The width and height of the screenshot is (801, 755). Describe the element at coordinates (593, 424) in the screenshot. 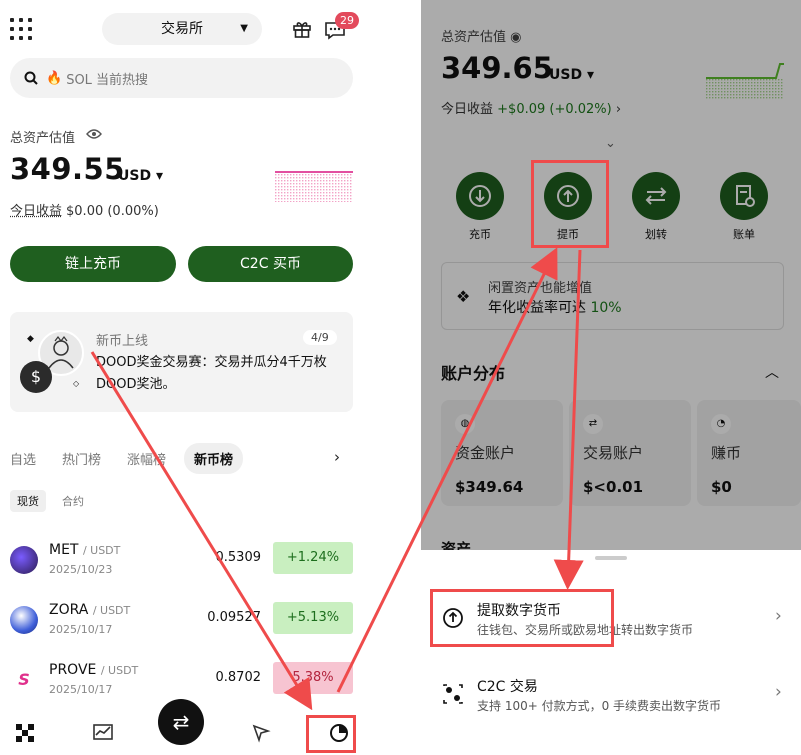

I see `exchange-icon: ⇄` at that location.